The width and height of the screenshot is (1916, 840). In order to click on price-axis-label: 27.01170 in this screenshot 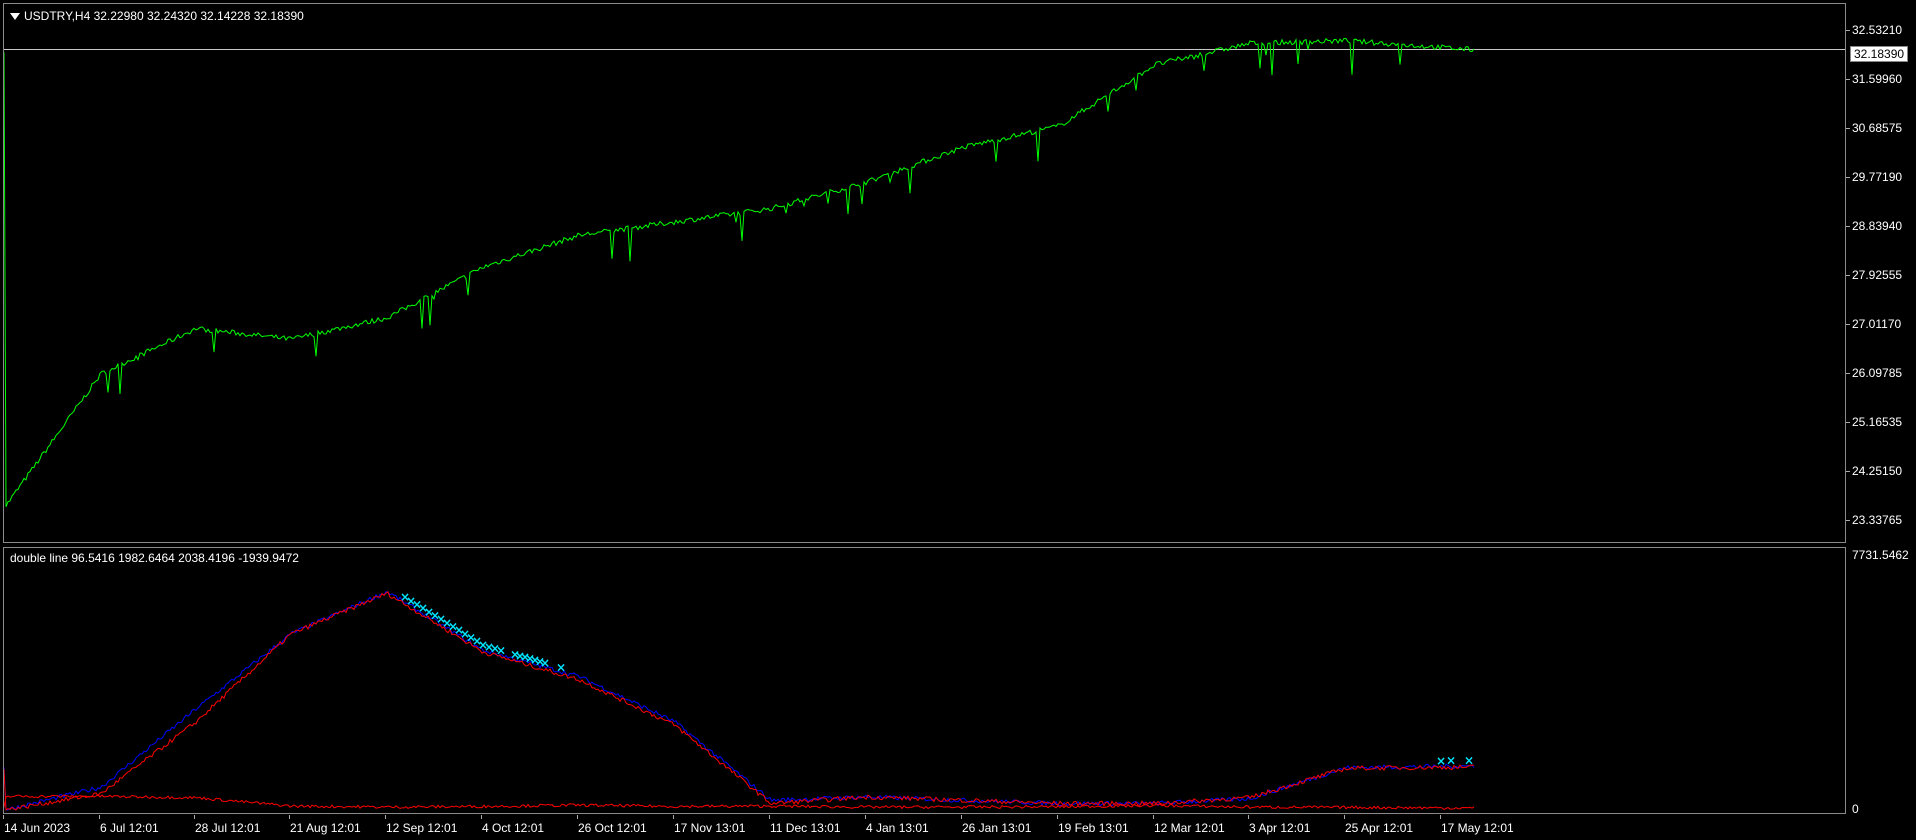, I will do `click(1877, 324)`.